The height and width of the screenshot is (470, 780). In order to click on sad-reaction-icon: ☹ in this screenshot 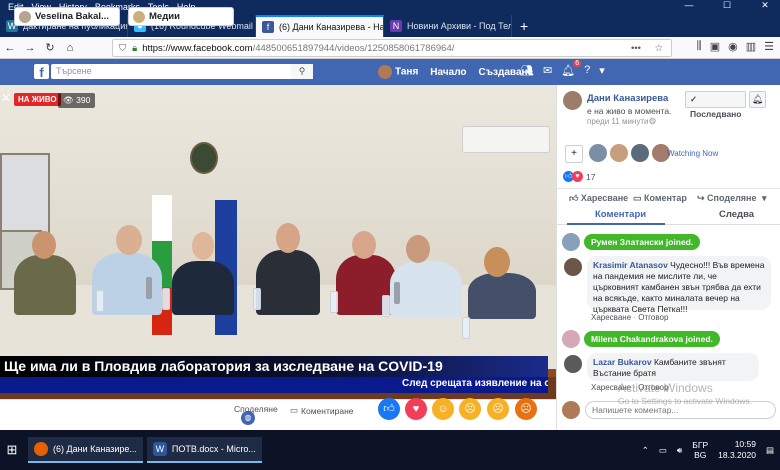, I will do `click(498, 409)`.